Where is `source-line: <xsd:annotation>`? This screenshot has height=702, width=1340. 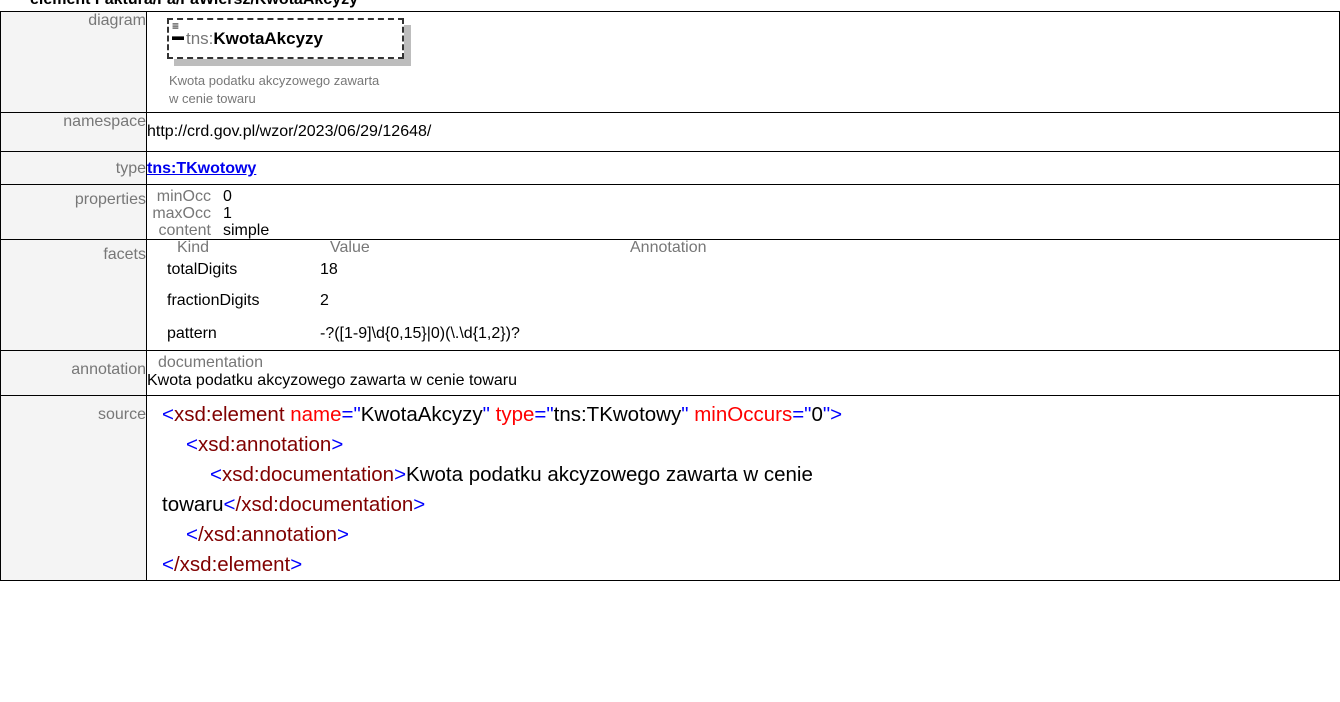
source-line: <xsd:annotation> is located at coordinates (265, 444).